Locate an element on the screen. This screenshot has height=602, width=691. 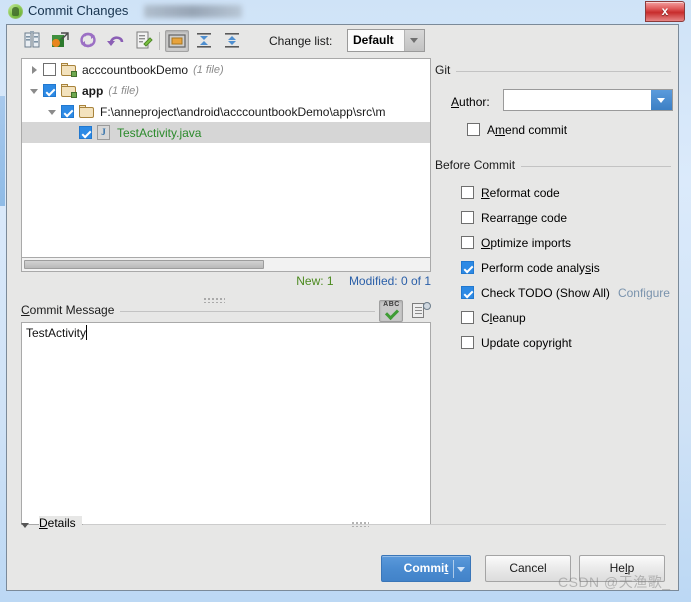
perform-code-analysis-label: Perform code analysis is located at coordinates (540, 267).